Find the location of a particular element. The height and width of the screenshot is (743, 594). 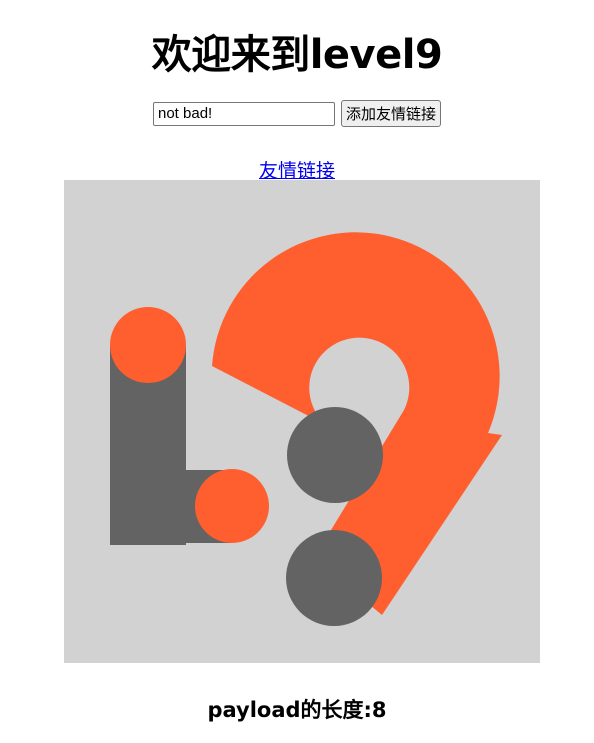

payload-length-text: payload的长度:8 is located at coordinates (297, 710).